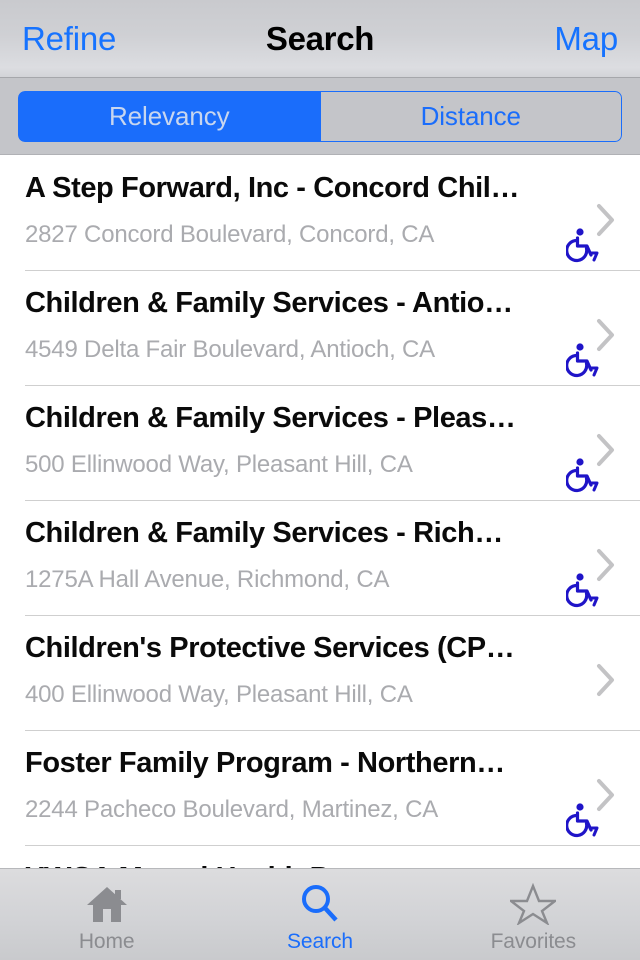  What do you see at coordinates (586, 39) in the screenshot?
I see `map-button: Map` at bounding box center [586, 39].